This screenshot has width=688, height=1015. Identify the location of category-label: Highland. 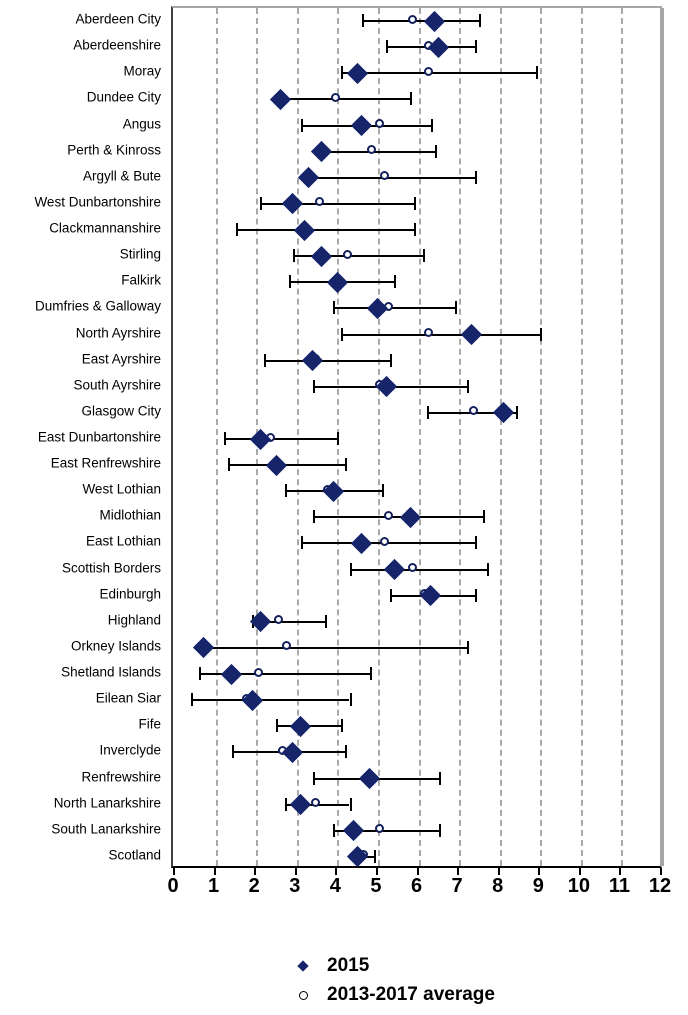
(134, 620).